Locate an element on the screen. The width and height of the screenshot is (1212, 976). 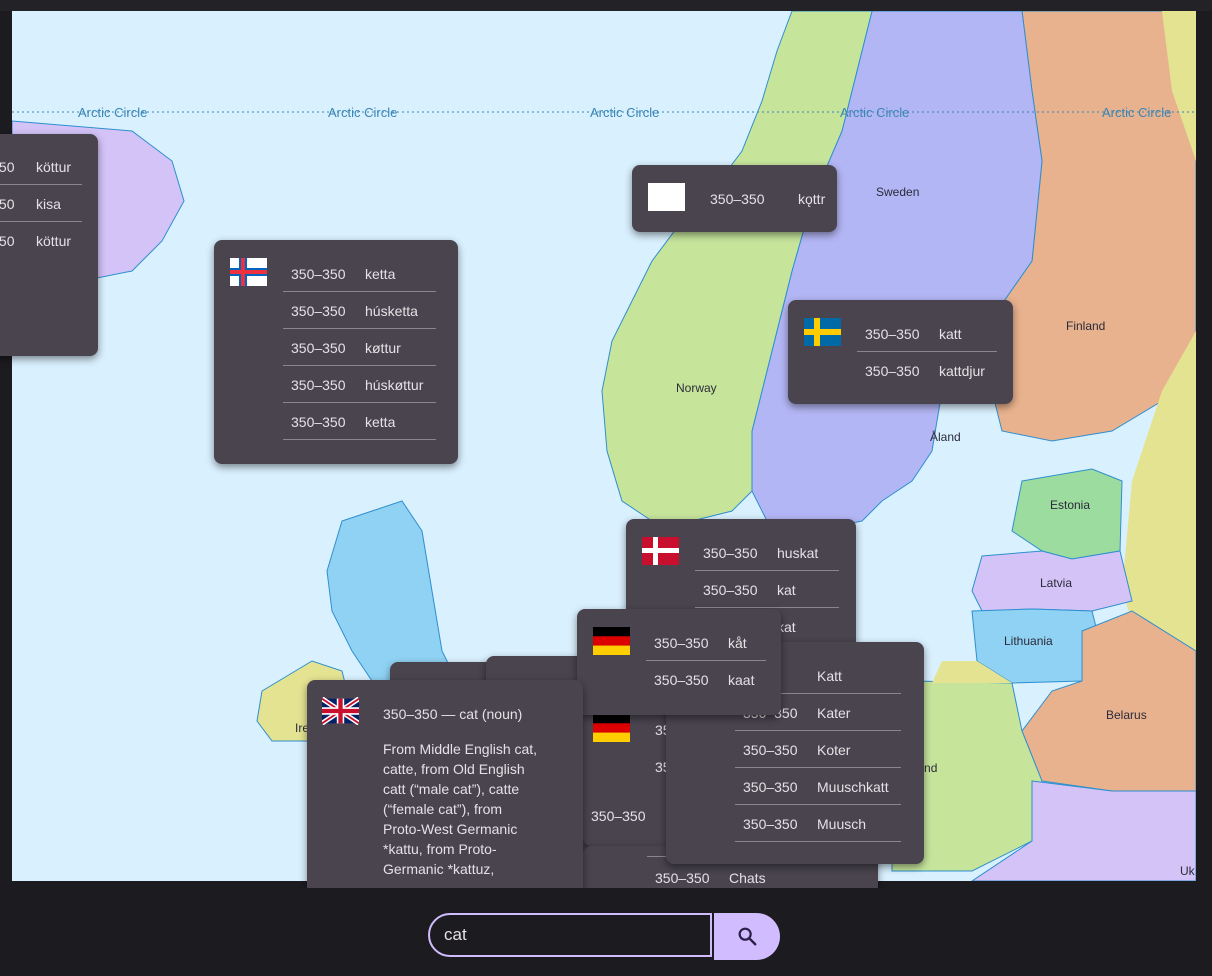
word-text: Koter is located at coordinates (834, 750).